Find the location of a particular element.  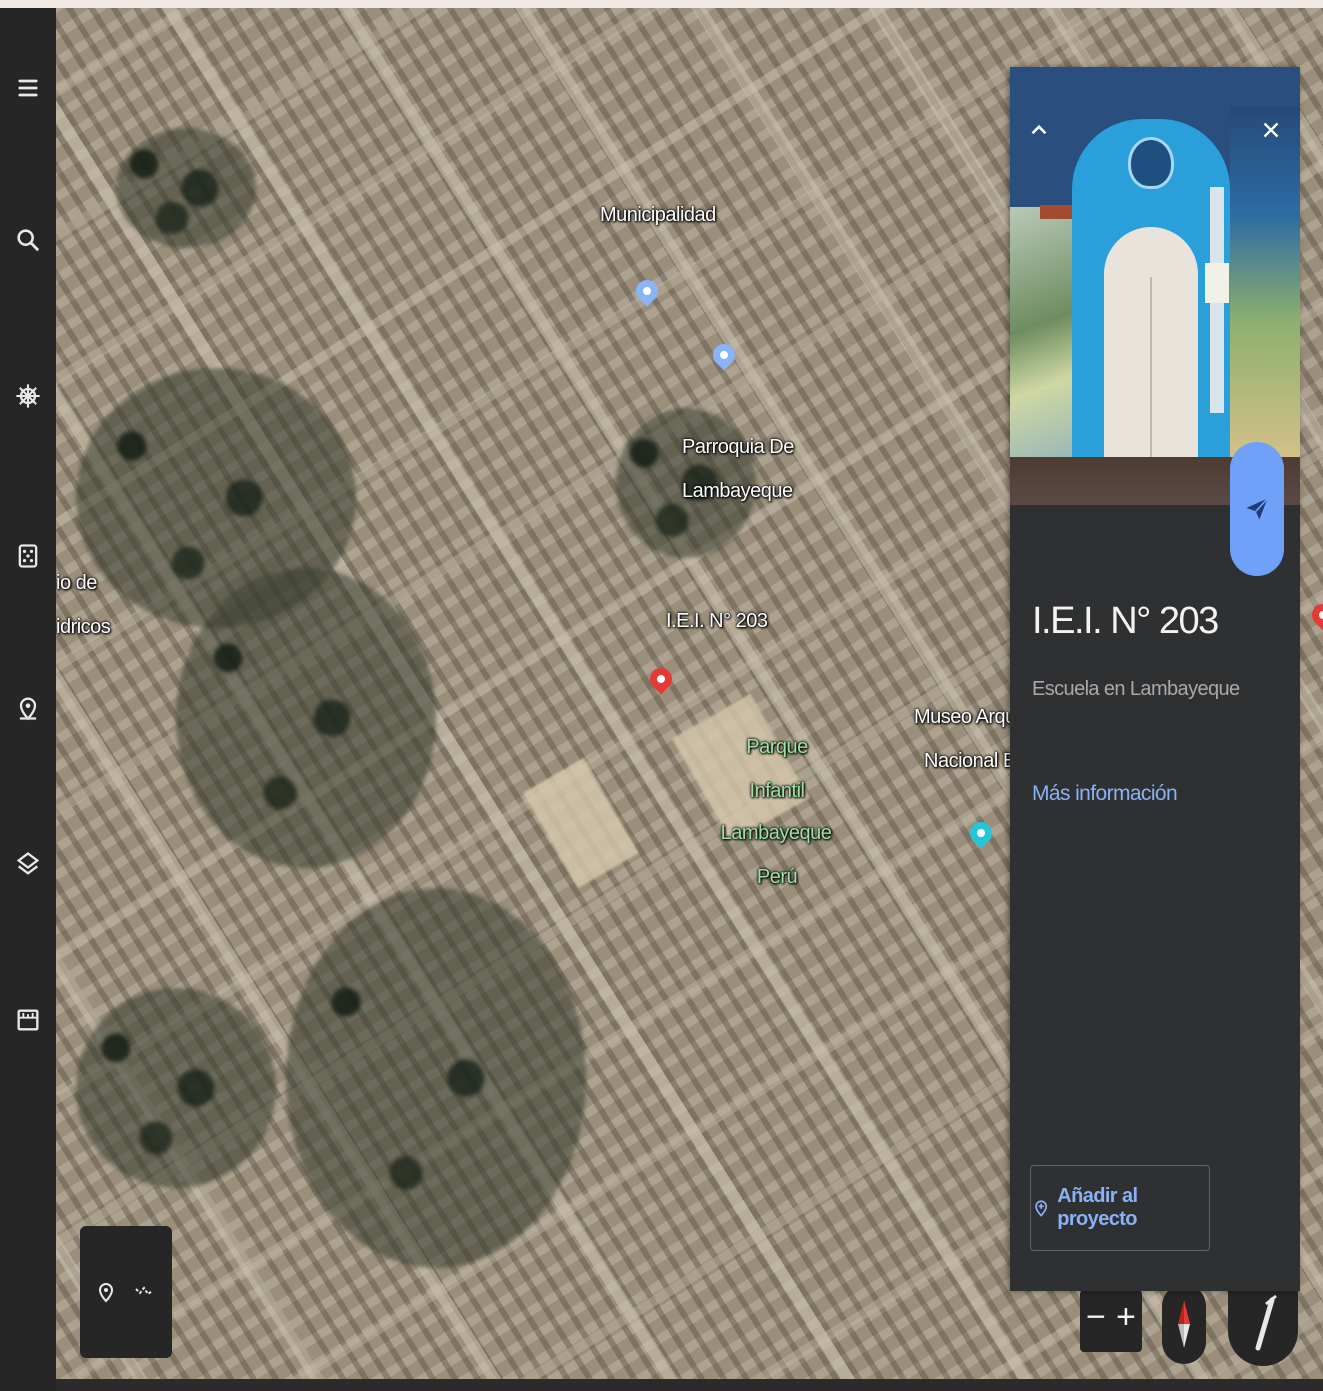

compass-icon is located at coordinates (1184, 1324).